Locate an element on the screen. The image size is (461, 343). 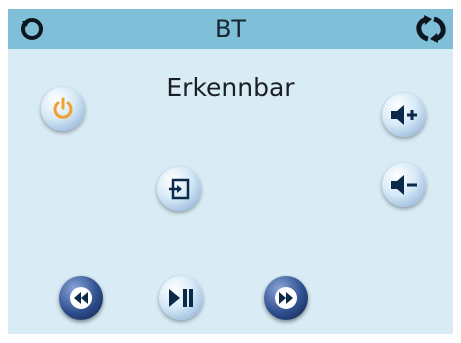
sync-button is located at coordinates (431, 29).